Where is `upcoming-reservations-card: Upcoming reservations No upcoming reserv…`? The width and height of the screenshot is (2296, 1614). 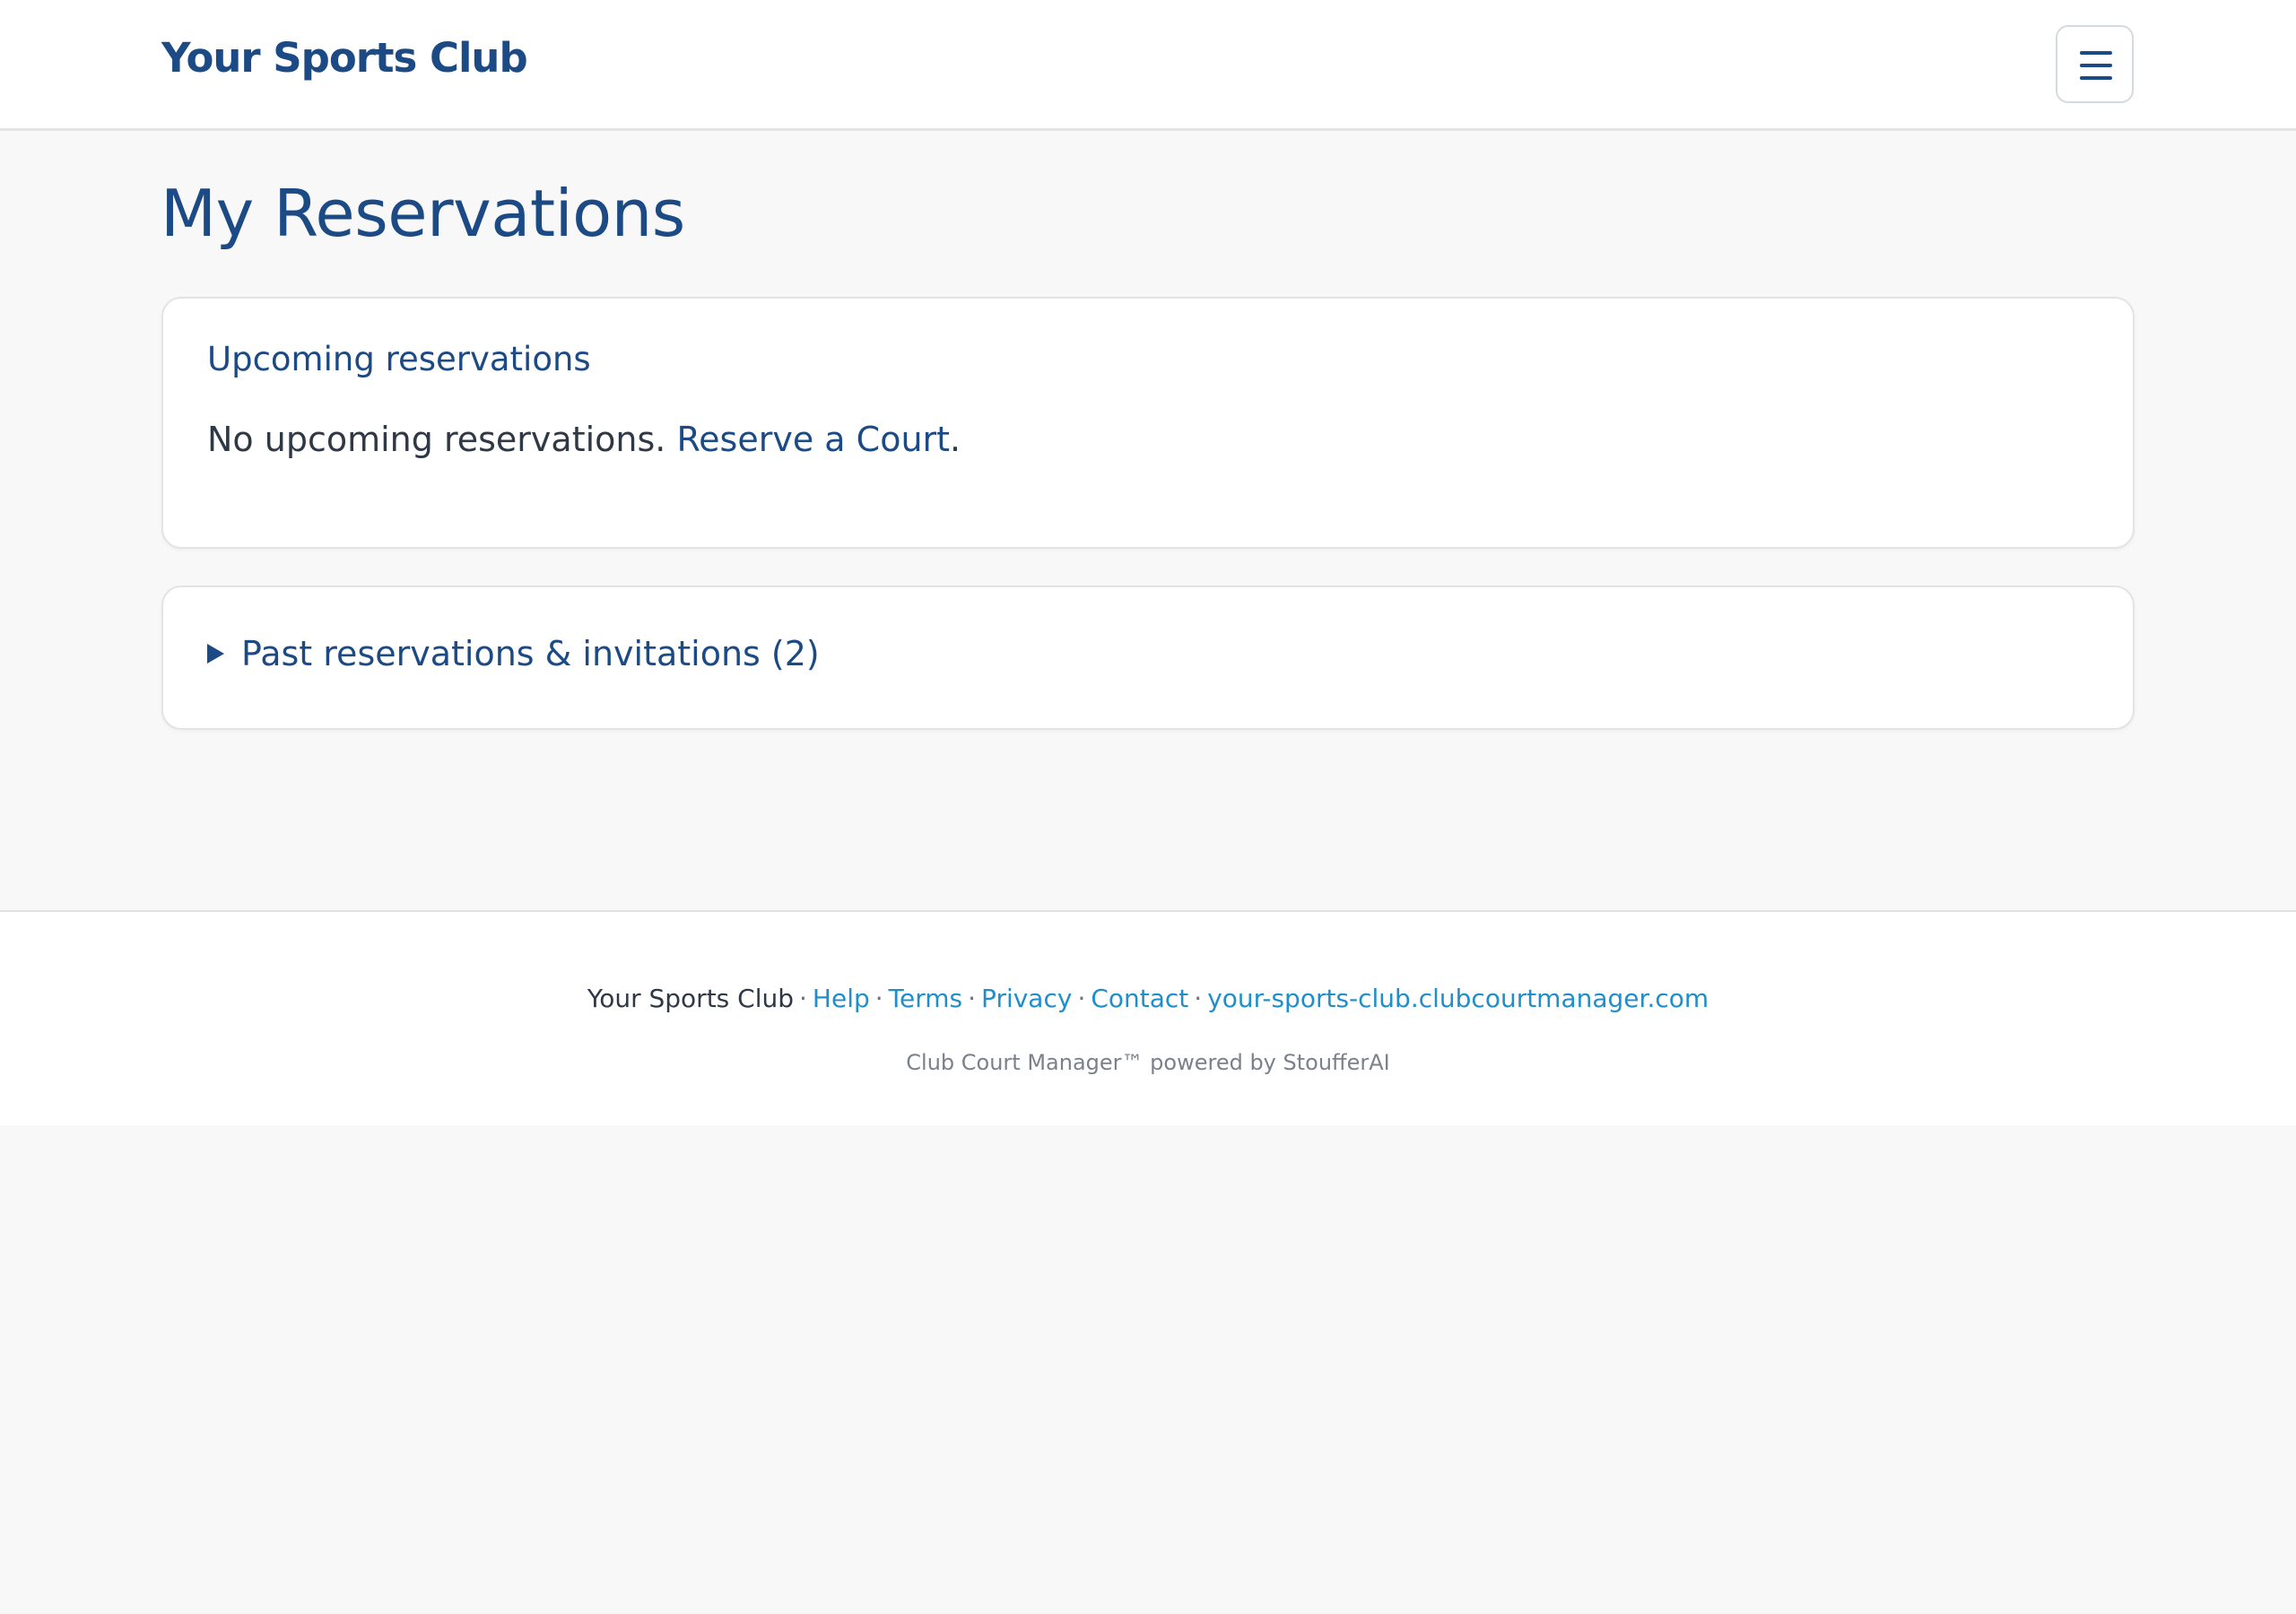
upcoming-reservations-card: Upcoming reservations No upcoming reserv… is located at coordinates (1148, 423).